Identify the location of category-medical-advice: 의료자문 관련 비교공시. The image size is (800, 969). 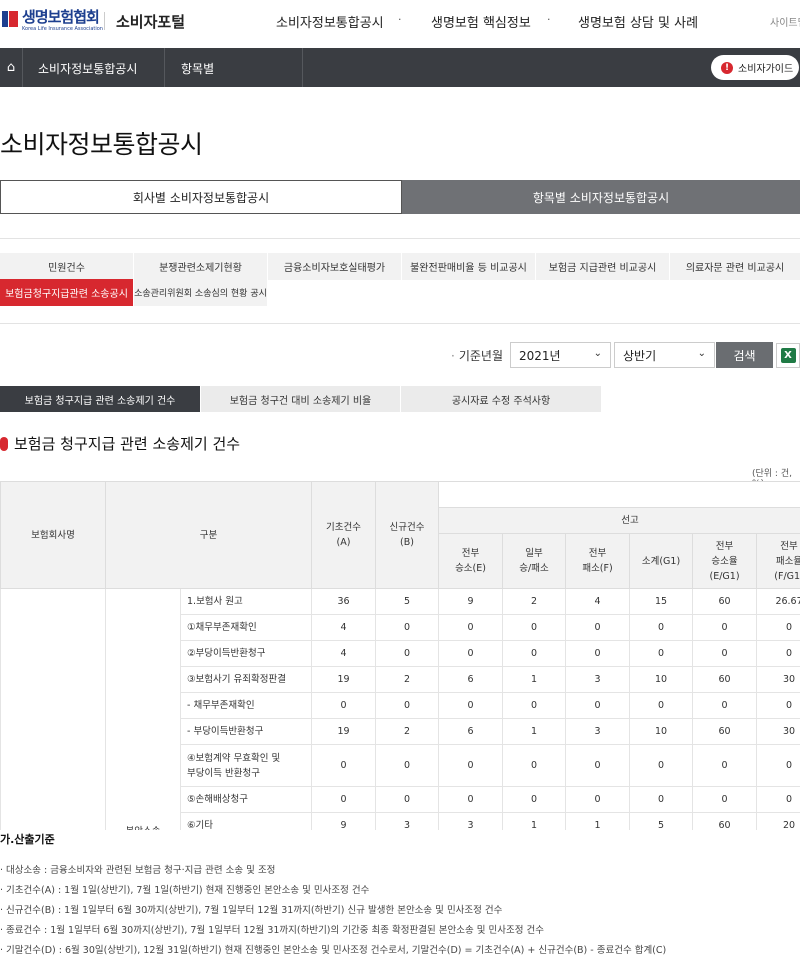
(735, 266).